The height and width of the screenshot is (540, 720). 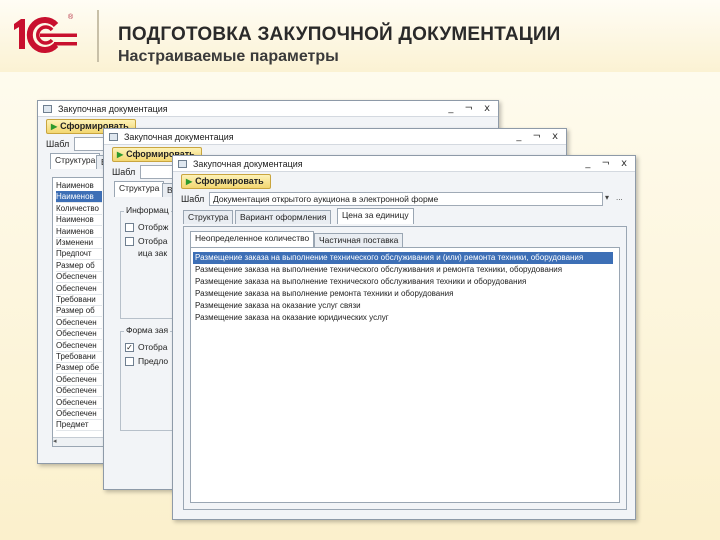 What do you see at coordinates (79, 254) in the screenshot?
I see `list-item: Предпочт` at bounding box center [79, 254].